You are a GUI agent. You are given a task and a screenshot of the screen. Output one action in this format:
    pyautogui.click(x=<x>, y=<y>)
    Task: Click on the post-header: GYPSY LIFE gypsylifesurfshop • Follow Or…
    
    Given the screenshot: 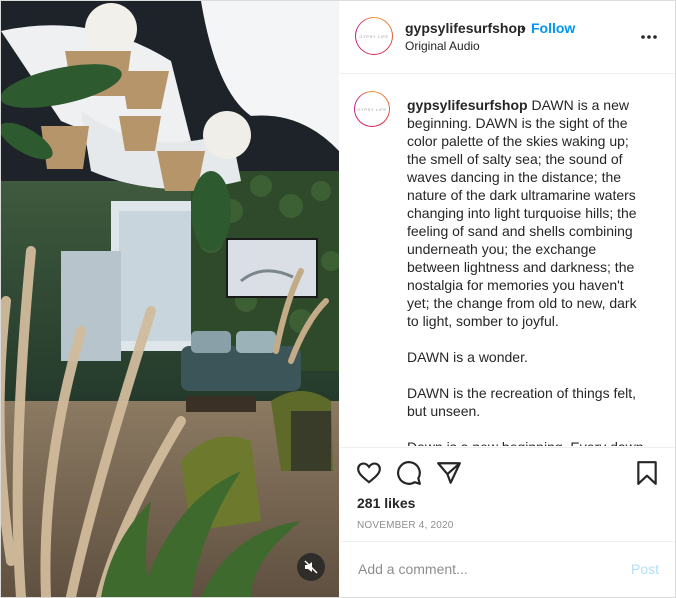 What is the action you would take?
    pyautogui.click(x=507, y=37)
    